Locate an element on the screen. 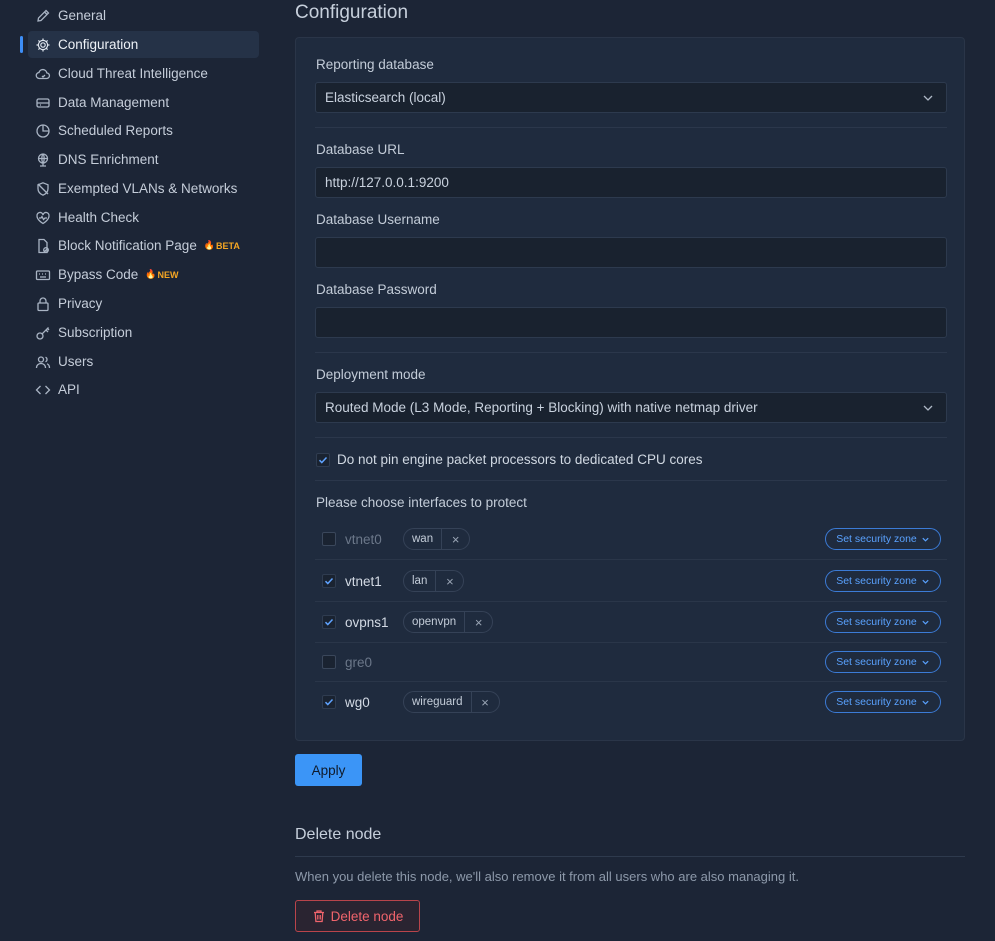  tag-label: wan is located at coordinates (423, 539).